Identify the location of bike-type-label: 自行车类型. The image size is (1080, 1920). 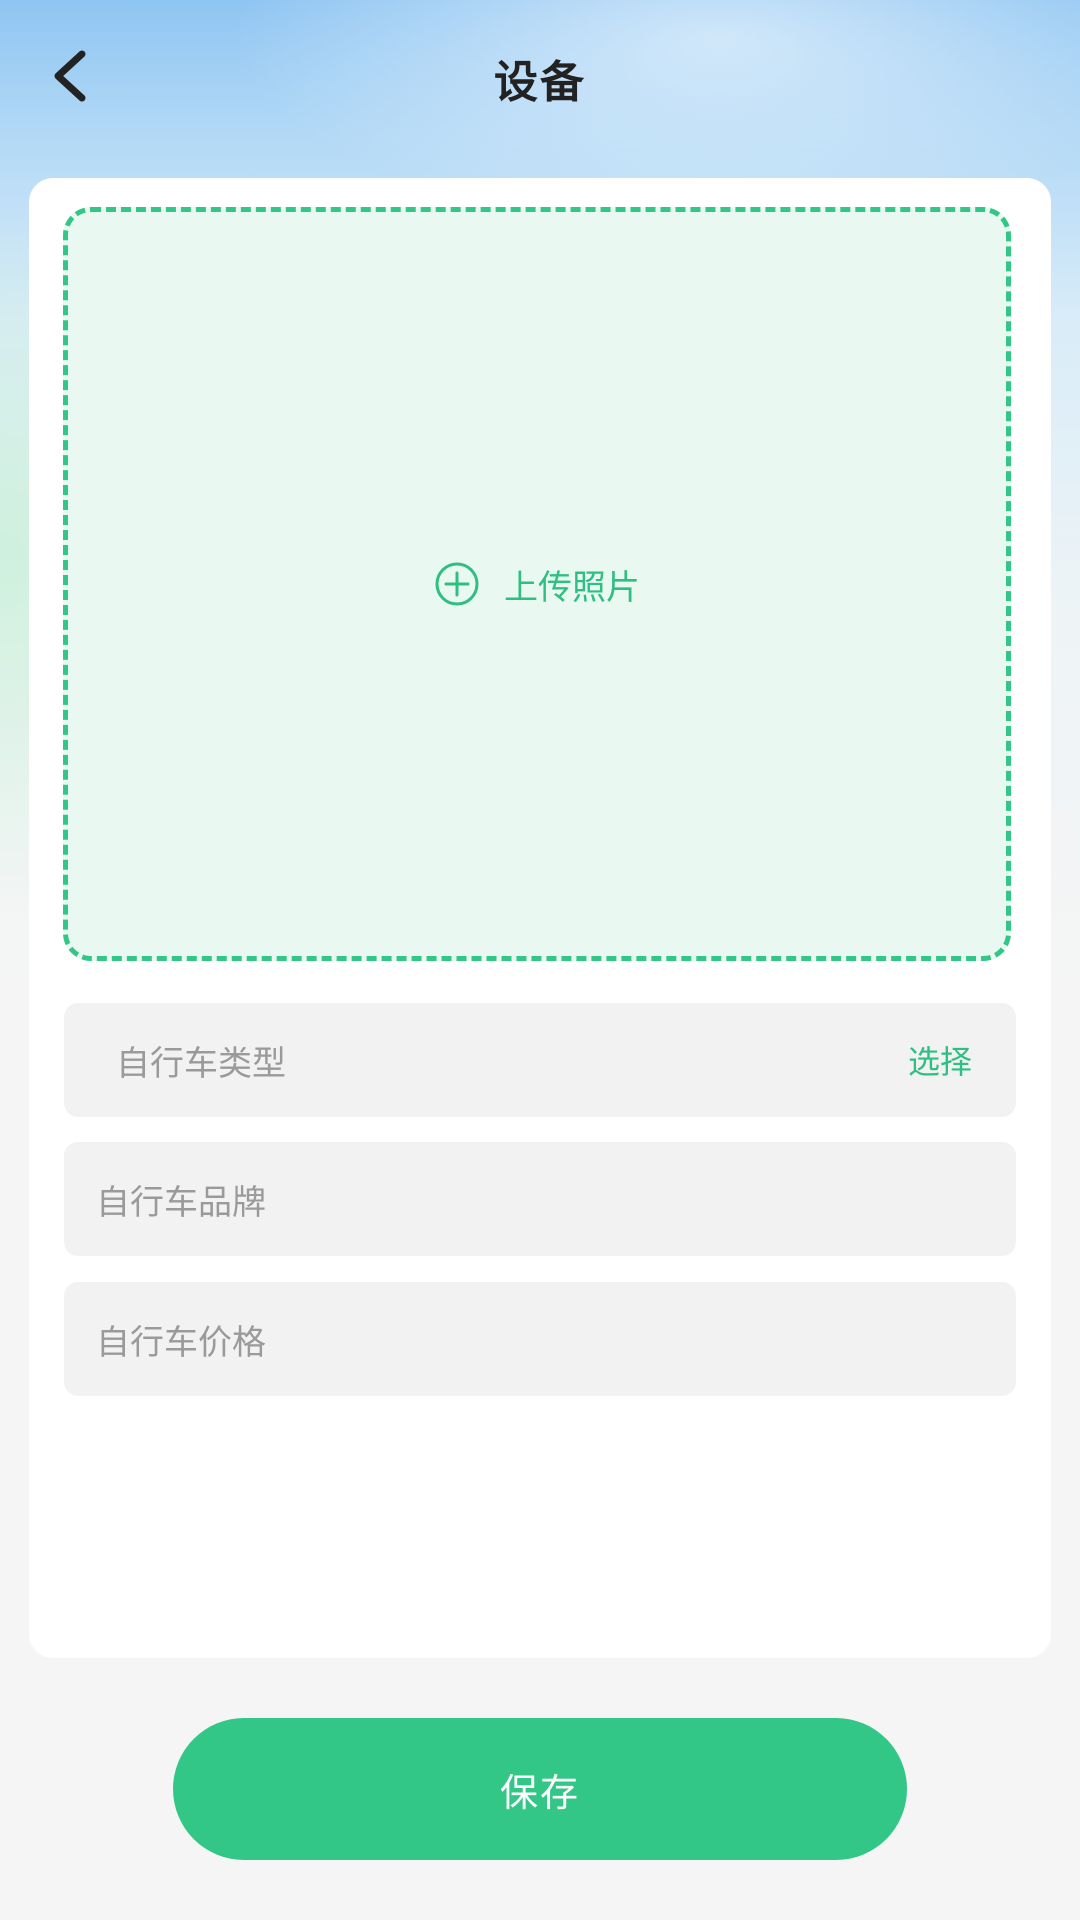
(201, 1063).